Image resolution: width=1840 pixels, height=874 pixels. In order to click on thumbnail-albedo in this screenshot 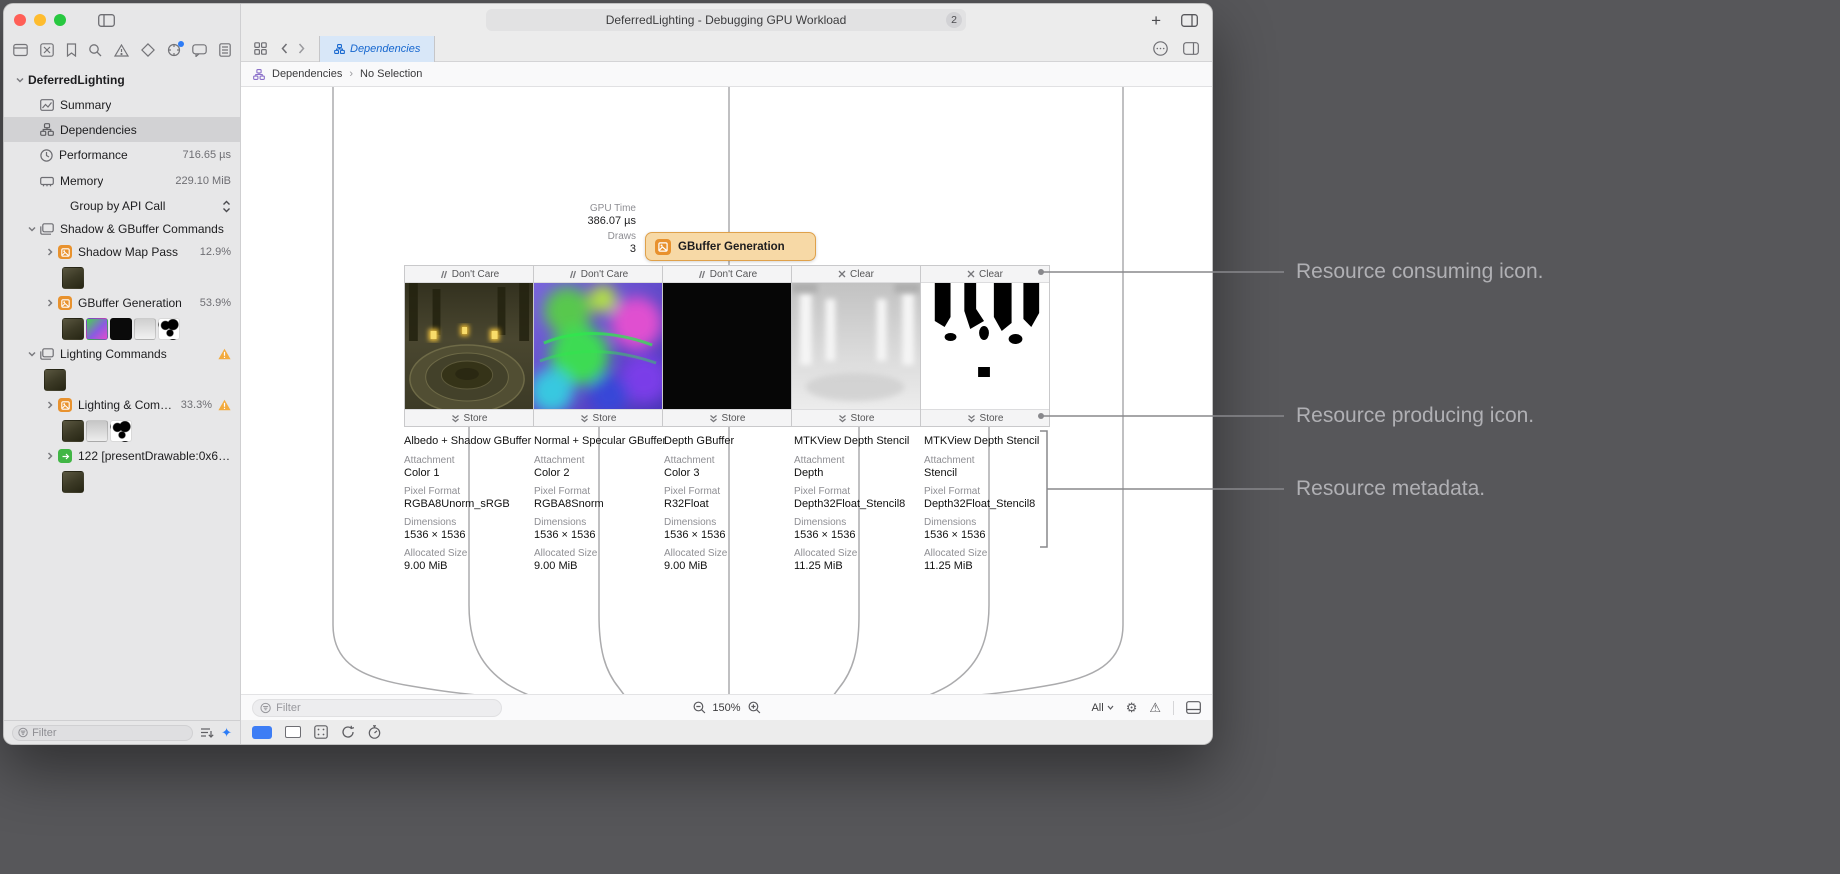, I will do `click(73, 328)`.